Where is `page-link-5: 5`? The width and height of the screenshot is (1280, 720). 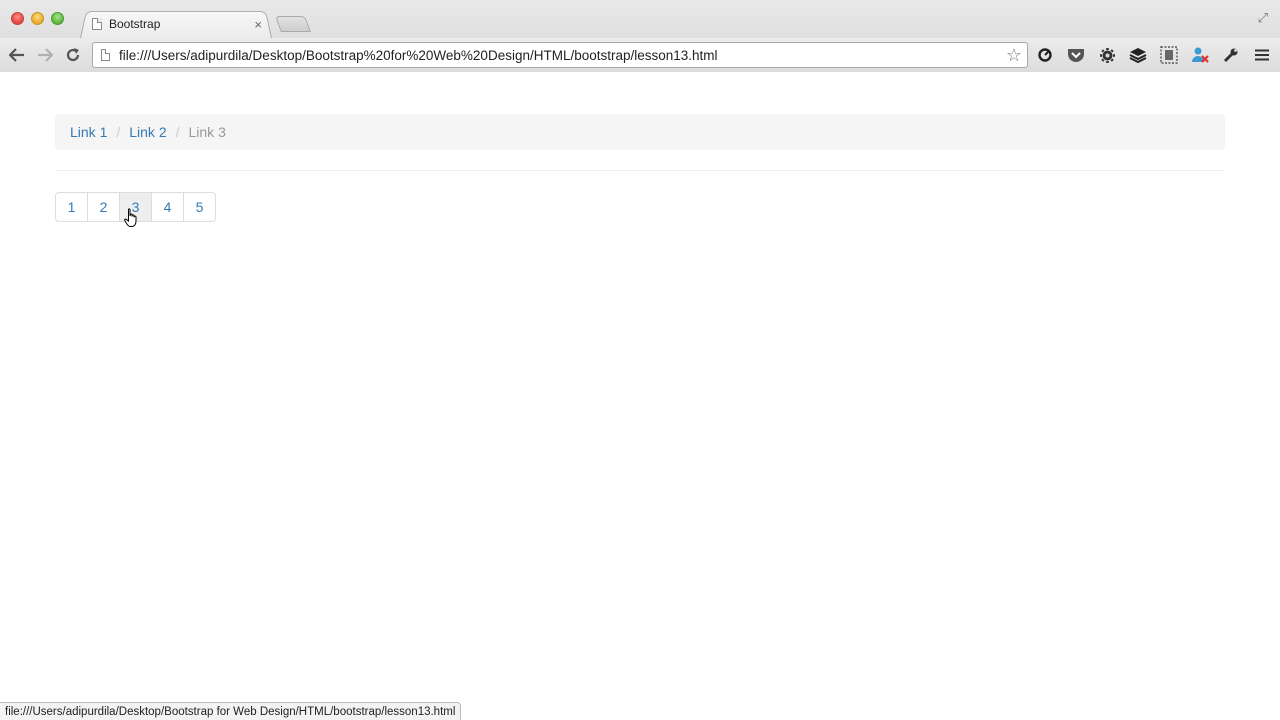 page-link-5: 5 is located at coordinates (199, 207).